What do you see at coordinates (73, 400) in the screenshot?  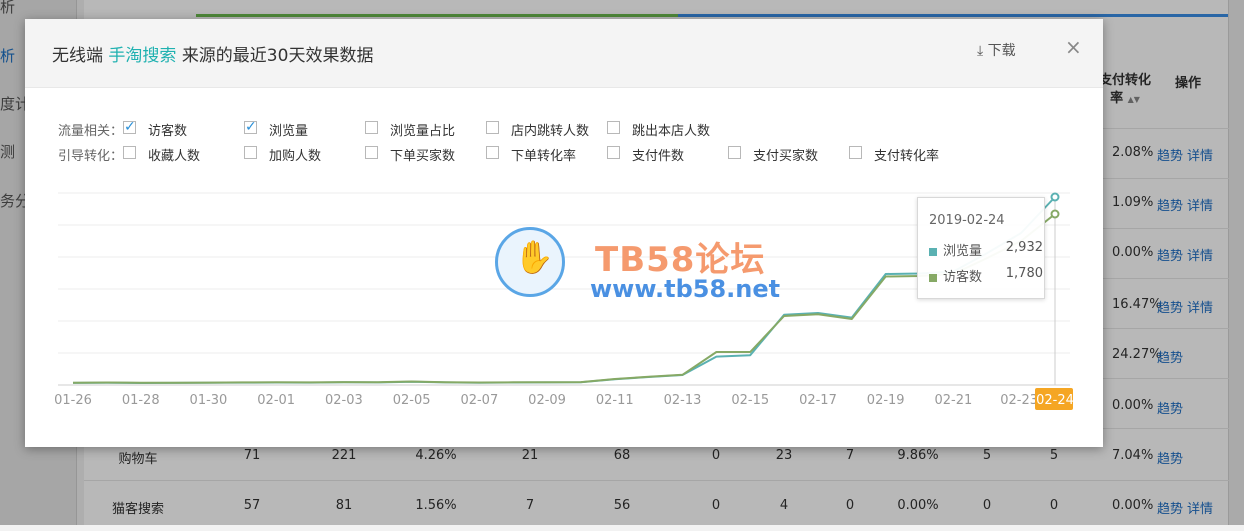 I see `x-tick-label: 01-26` at bounding box center [73, 400].